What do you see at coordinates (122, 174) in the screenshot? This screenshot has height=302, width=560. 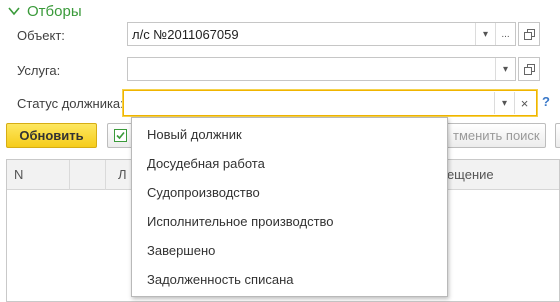 I see `column-header-l: Л` at bounding box center [122, 174].